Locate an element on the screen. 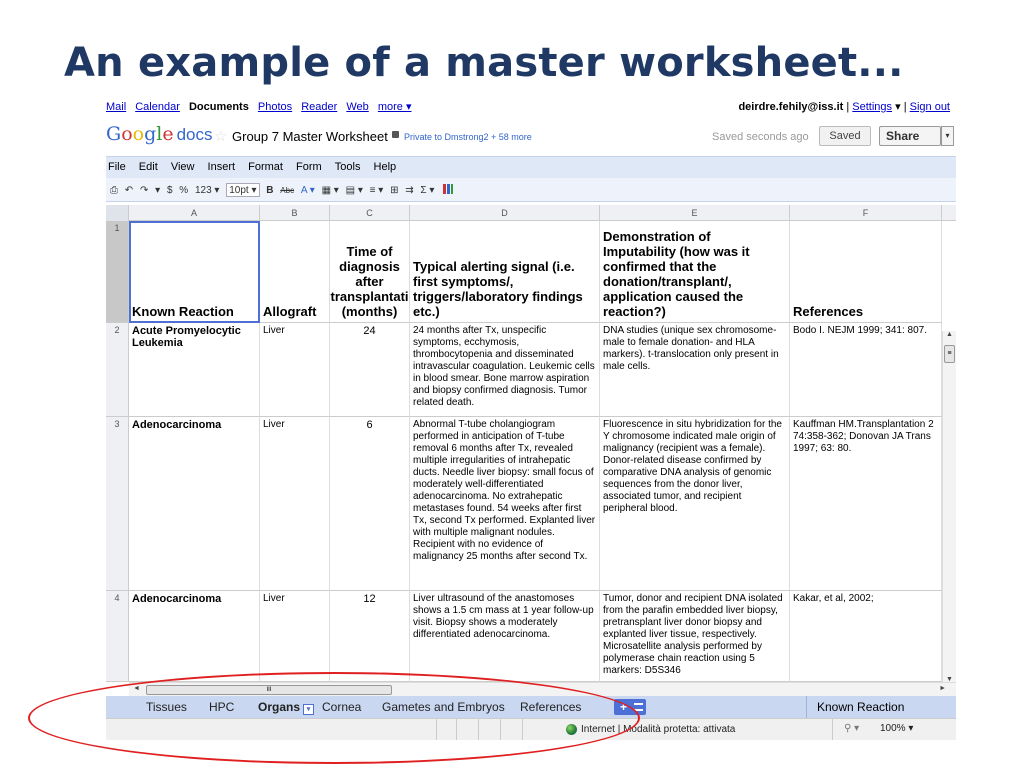 Image resolution: width=1024 pixels, height=768 pixels. cell-b4: Liver is located at coordinates (295, 636).